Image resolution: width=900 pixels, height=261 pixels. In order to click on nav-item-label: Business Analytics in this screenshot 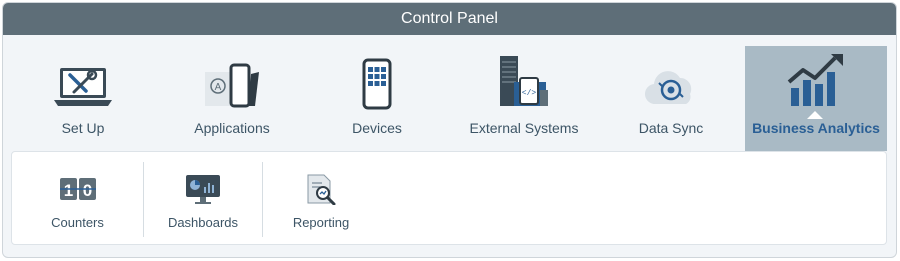, I will do `click(816, 128)`.